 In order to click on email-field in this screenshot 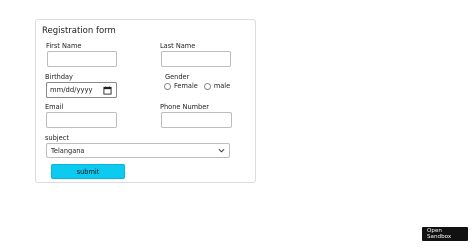, I will do `click(81, 120)`.